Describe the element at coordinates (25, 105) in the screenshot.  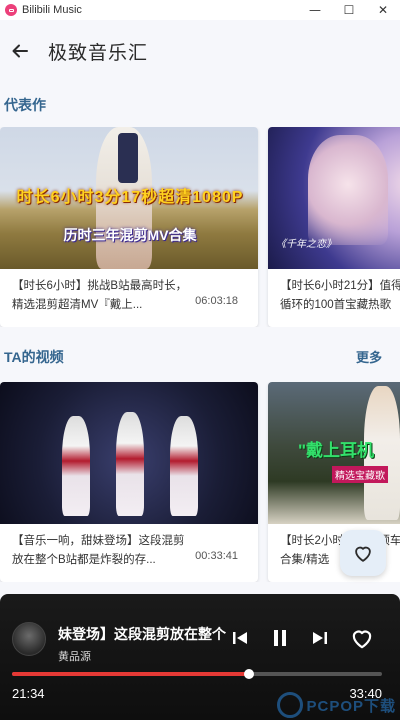
I see `section-title-masterpieces: 代表作` at that location.